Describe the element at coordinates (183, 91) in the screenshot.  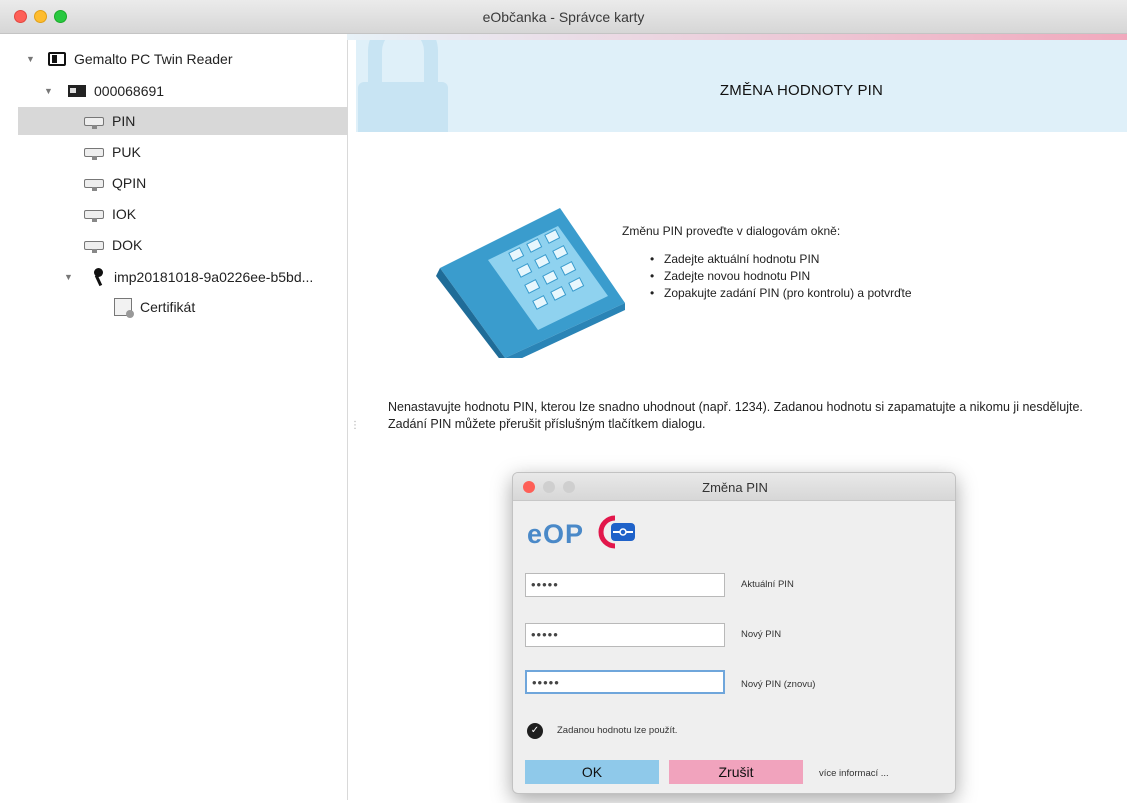
I see `tree-item-card: ▼ 000068691` at that location.